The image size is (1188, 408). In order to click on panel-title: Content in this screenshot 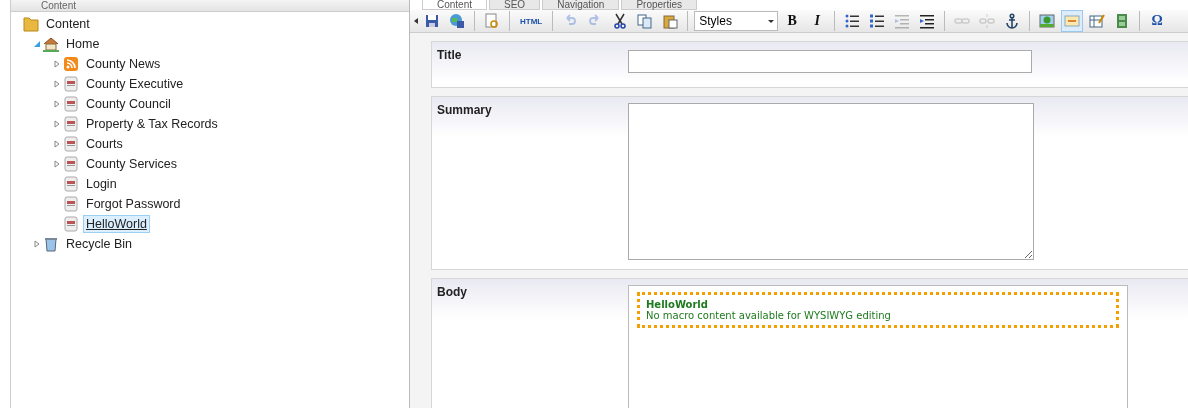, I will do `click(209, 6)`.